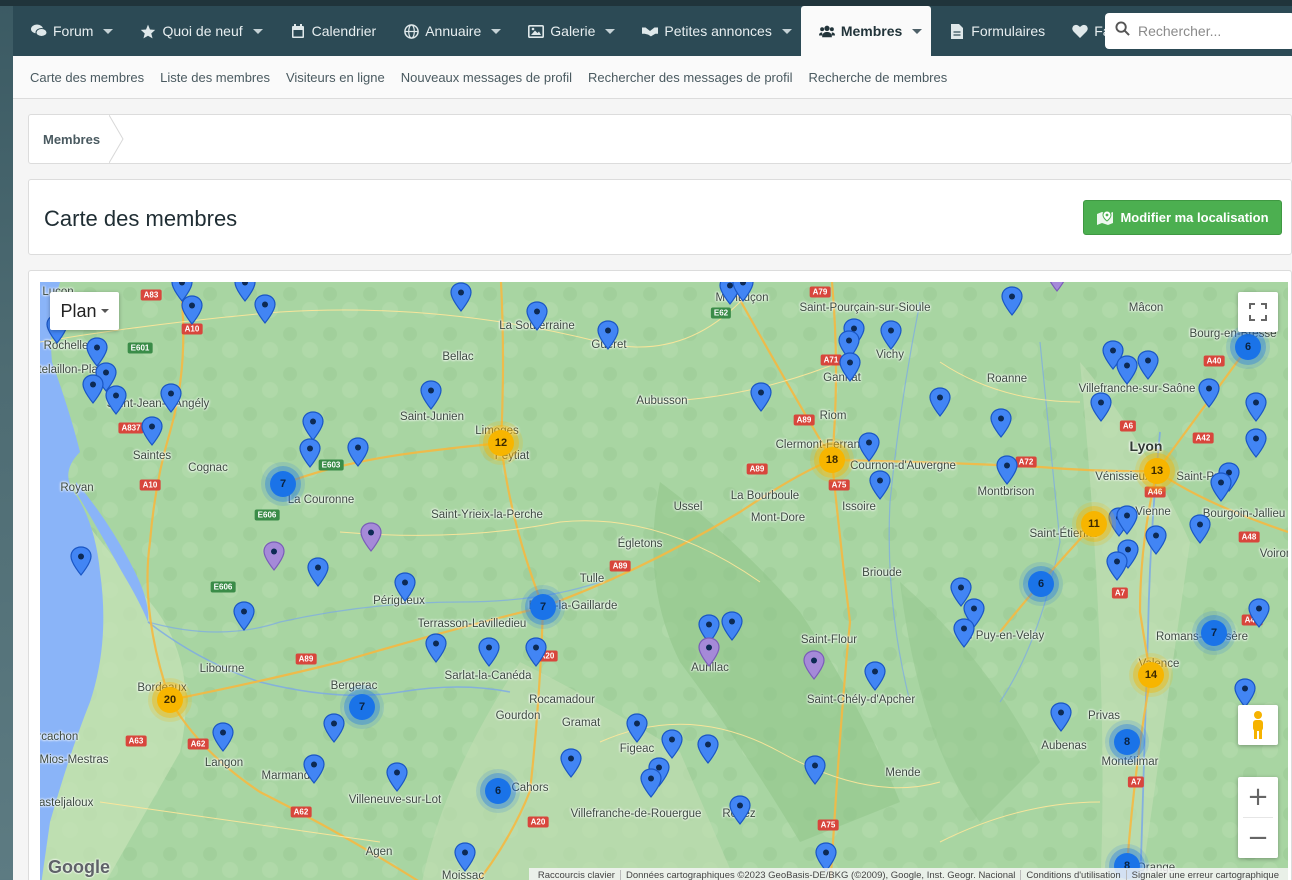 The width and height of the screenshot is (1292, 880). Describe the element at coordinates (1074, 874) in the screenshot. I see `attribution-link: Conditions d'utilisation` at that location.